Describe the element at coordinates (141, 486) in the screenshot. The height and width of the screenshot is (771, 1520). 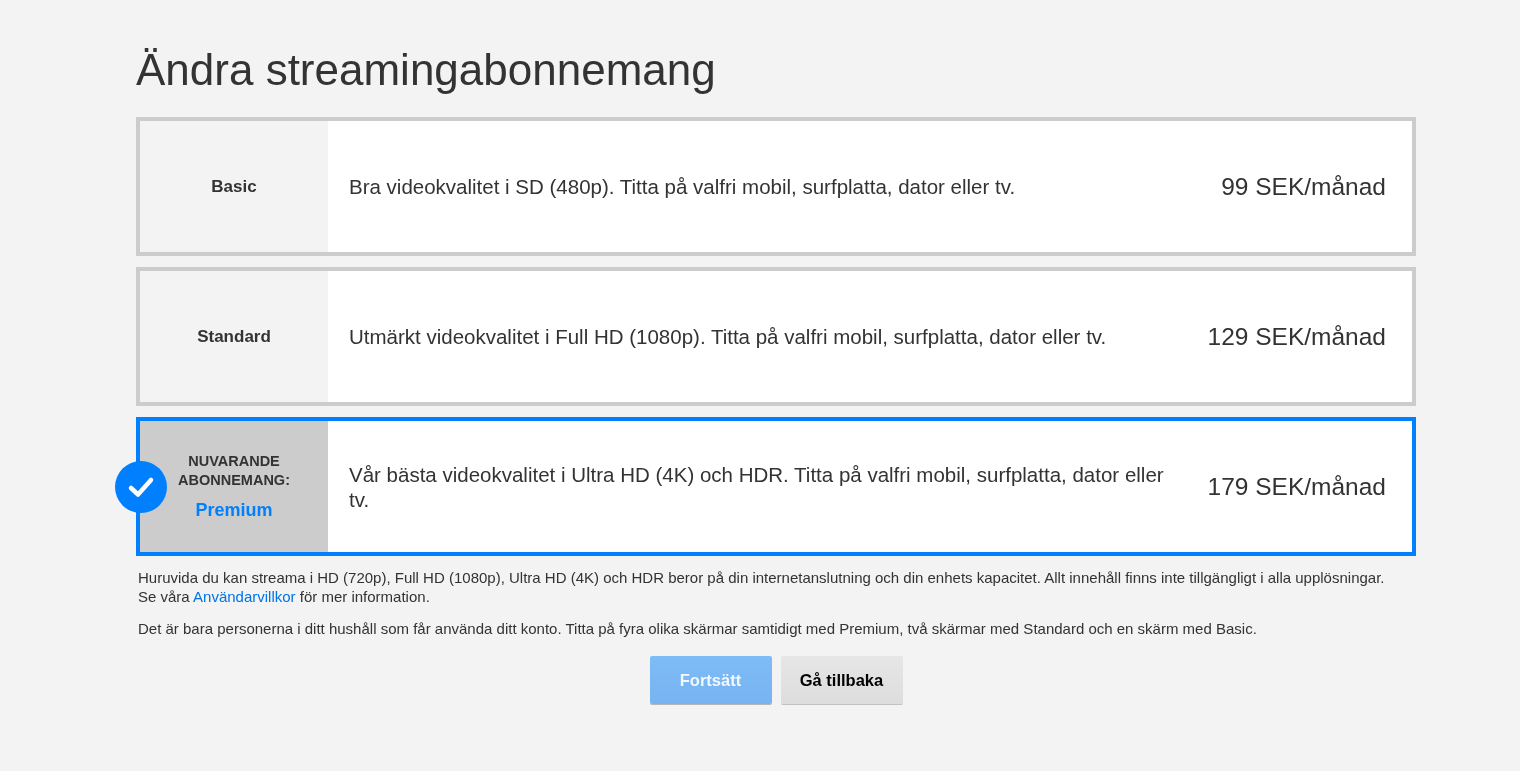
I see `checkmark-icon` at that location.